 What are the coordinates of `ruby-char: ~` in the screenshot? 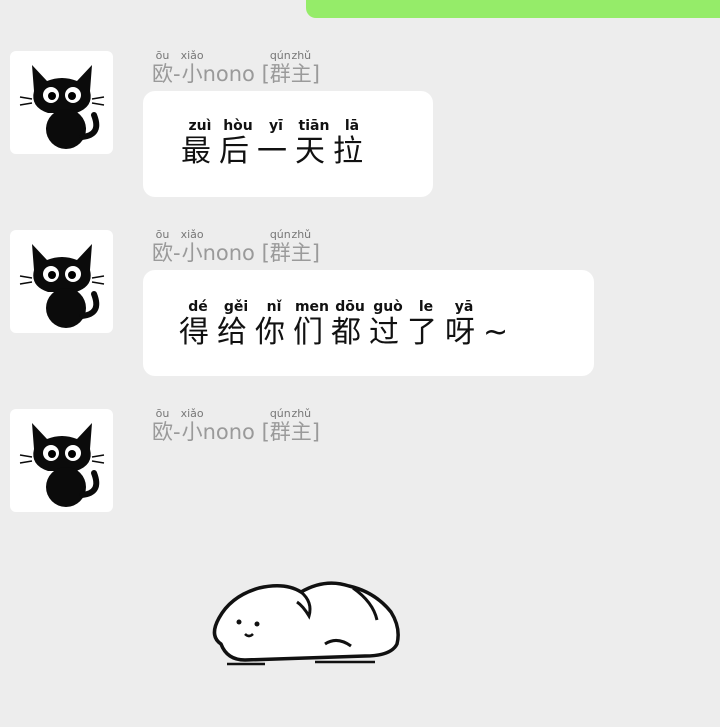 It's located at (499, 332).